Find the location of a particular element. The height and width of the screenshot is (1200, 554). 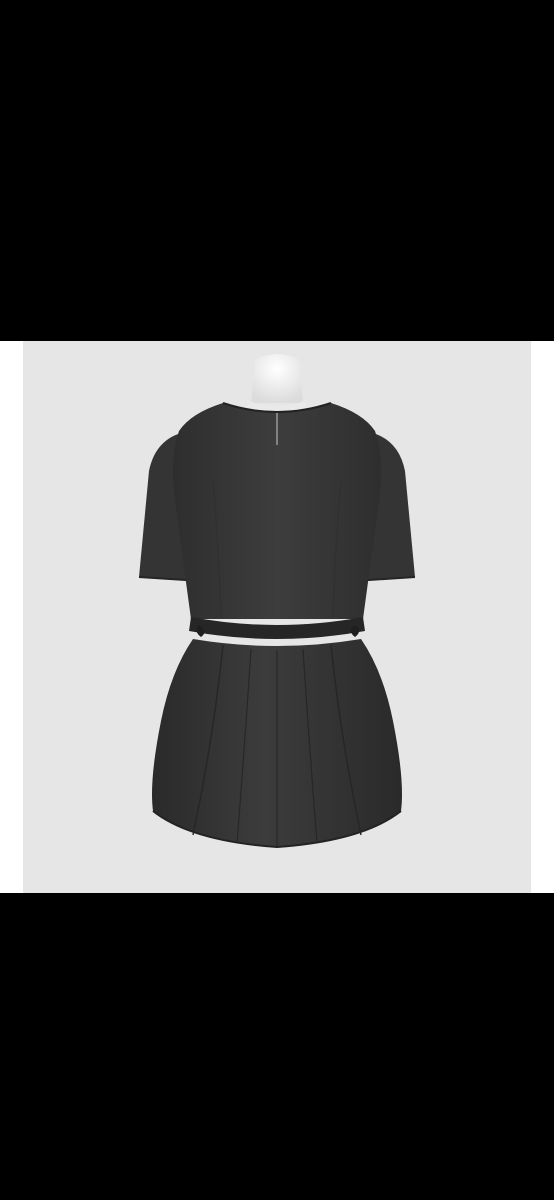

skirt is located at coordinates (277, 744).